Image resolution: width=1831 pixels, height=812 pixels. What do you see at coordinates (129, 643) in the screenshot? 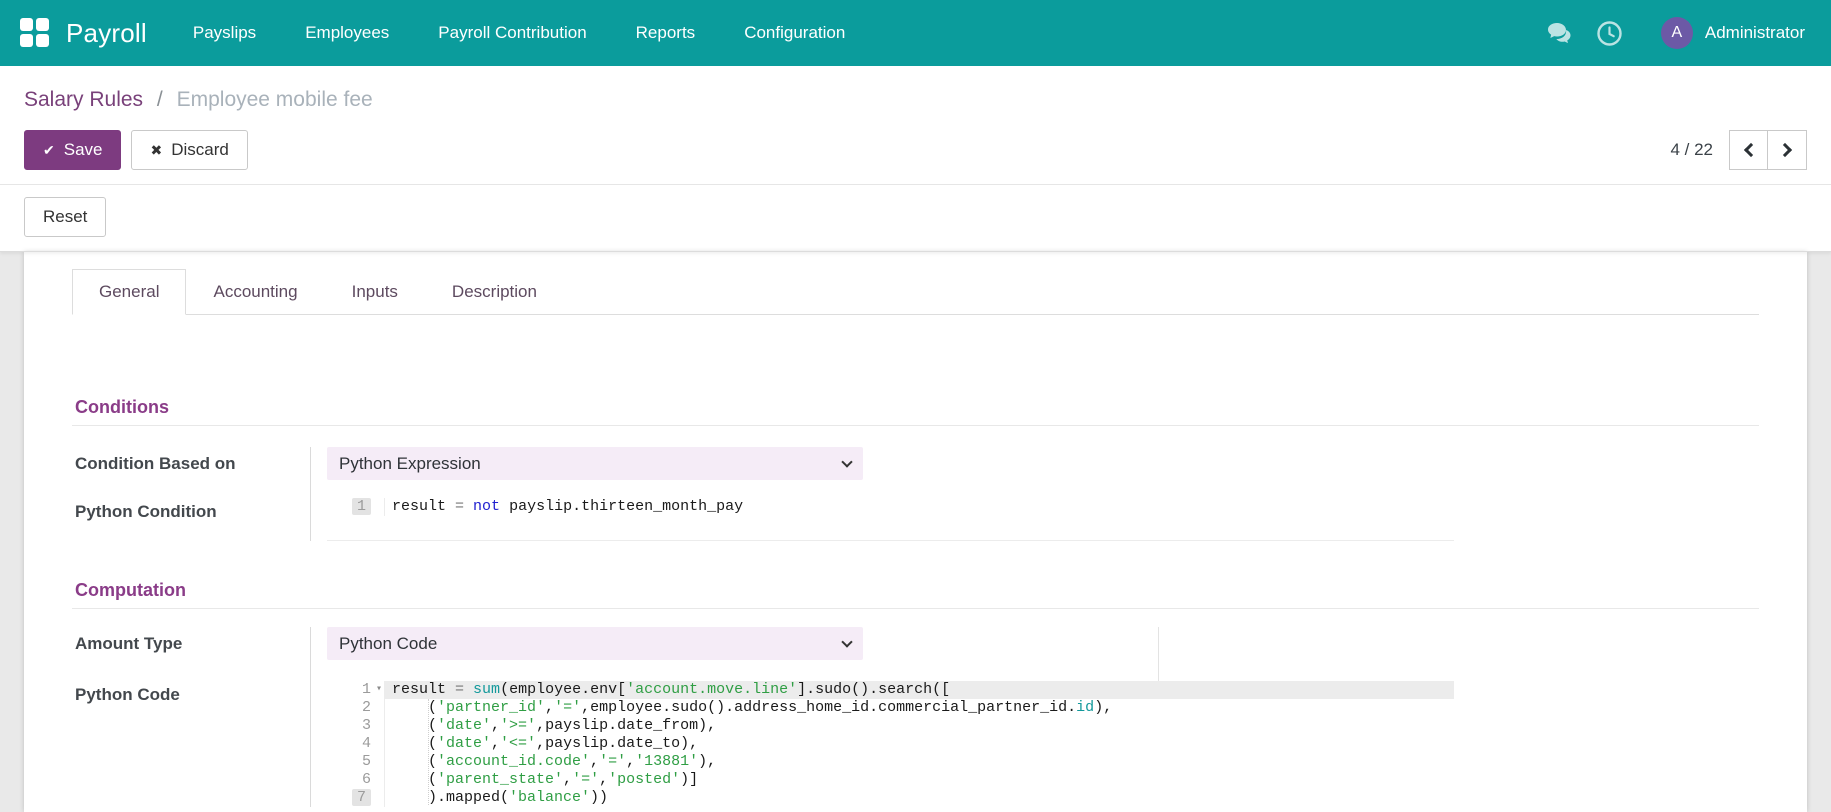
I see `field-label-amount-type: Amount Type` at bounding box center [129, 643].